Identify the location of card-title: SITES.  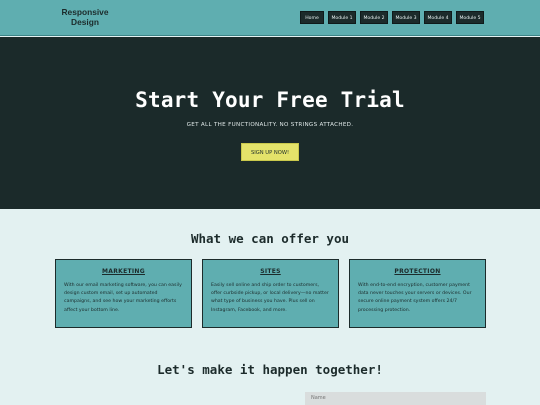
(270, 271).